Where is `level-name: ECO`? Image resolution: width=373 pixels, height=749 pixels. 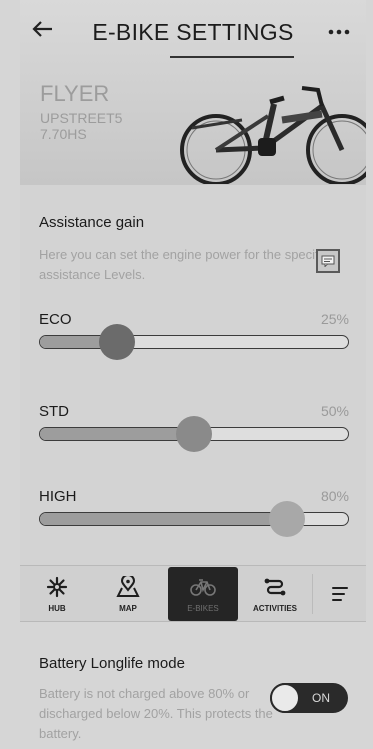 level-name: ECO is located at coordinates (55, 319).